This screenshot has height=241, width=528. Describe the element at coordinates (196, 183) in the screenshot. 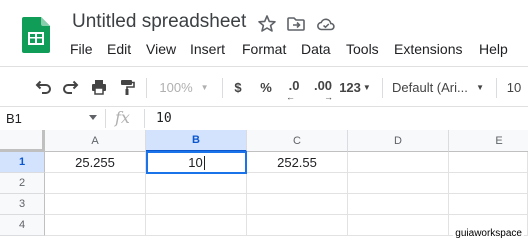

I see `cell-b2` at that location.